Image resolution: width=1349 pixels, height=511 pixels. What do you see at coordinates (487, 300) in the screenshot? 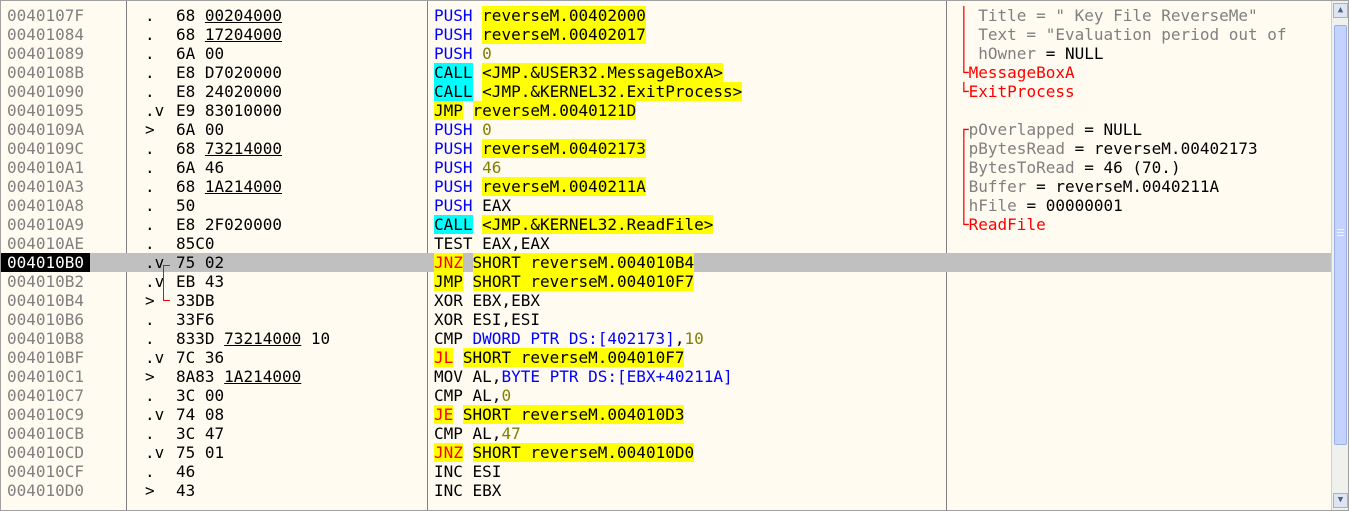
I see `disasm-part: XOR EBX,EBX` at bounding box center [487, 300].